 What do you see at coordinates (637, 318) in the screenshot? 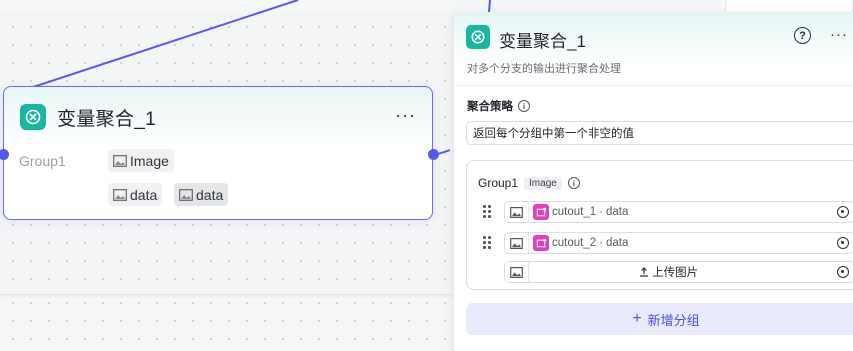
I see `plus-icon: +` at bounding box center [637, 318].